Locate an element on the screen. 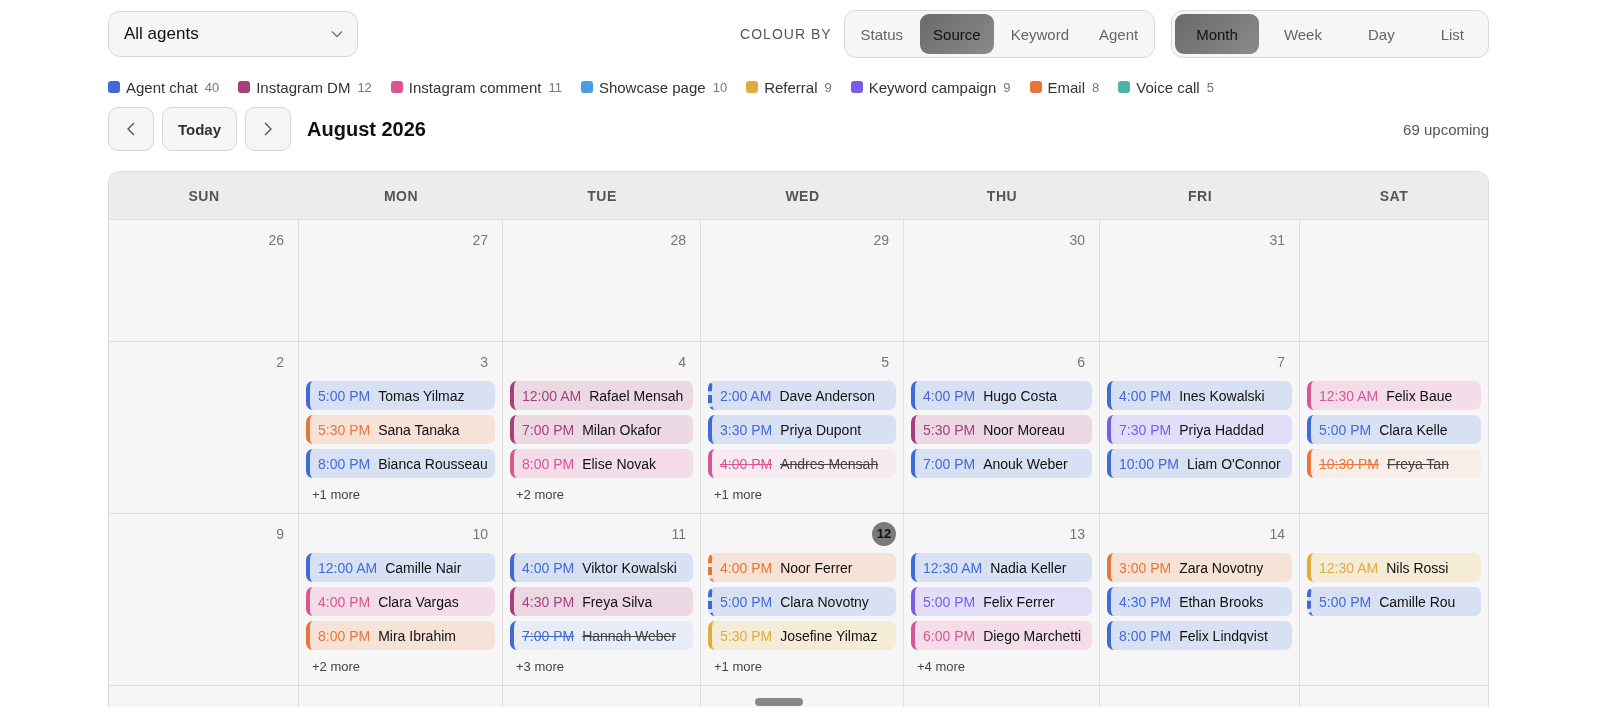 Image resolution: width=1600 pixels, height=716 pixels. upcoming-count: 69 upcoming is located at coordinates (1446, 129).